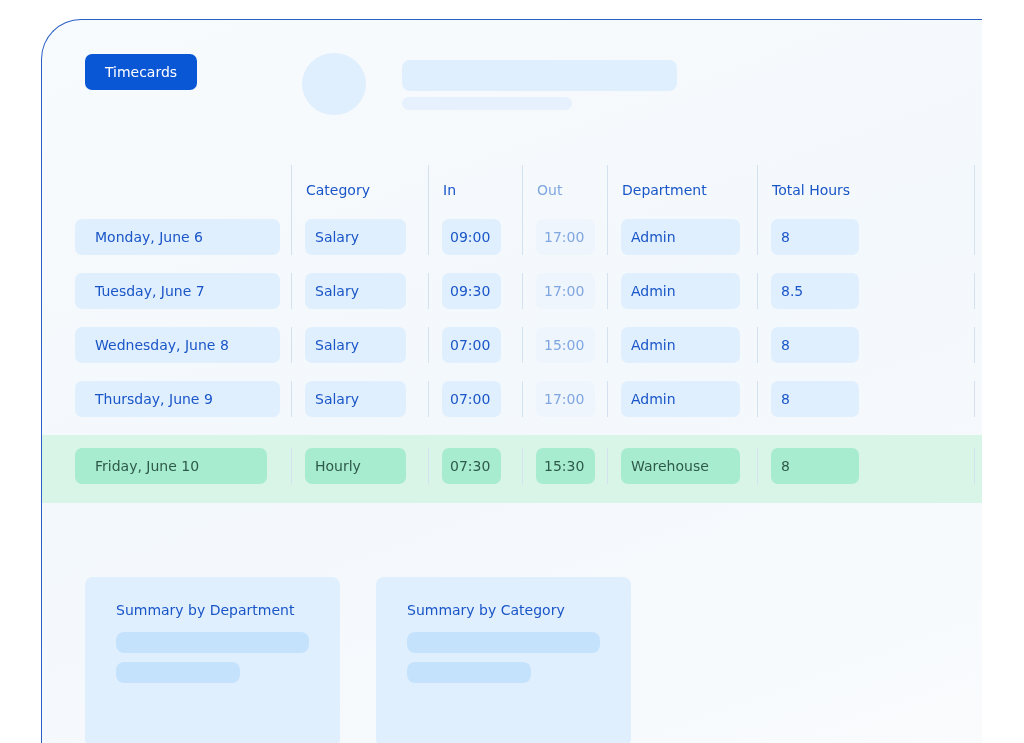 This screenshot has width=1024, height=743. I want to click on timecards-button: Timecards, so click(141, 72).